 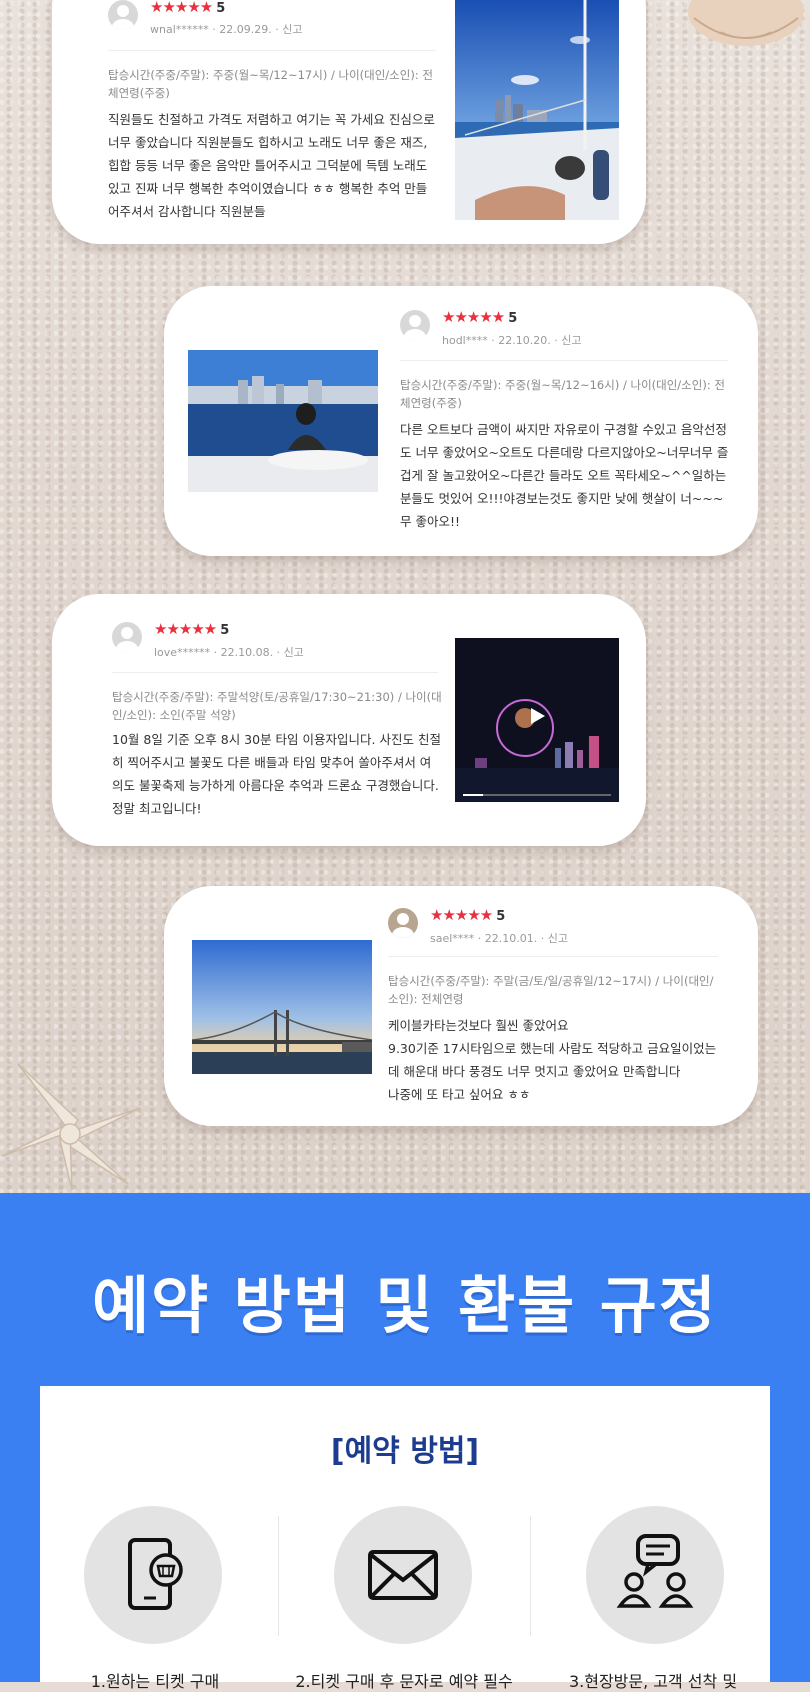 I want to click on review-meta: sael**** · 22.10.01. · 신고, so click(x=499, y=938).